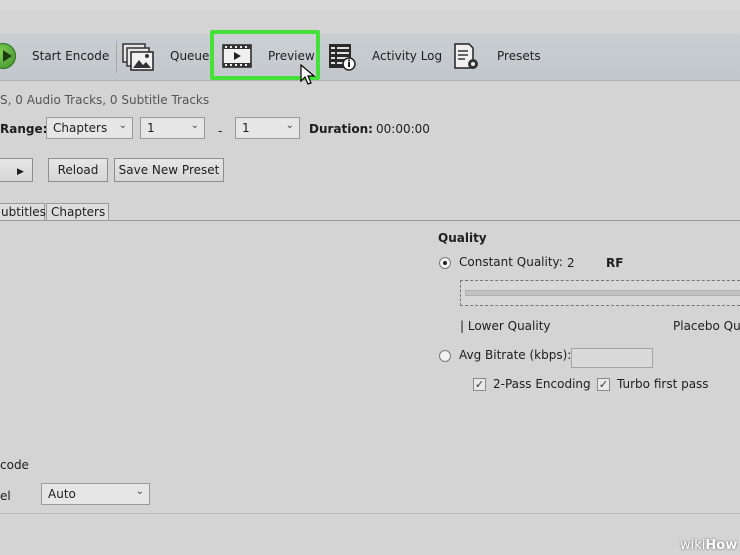 This screenshot has width=740, height=555. I want to click on avg-bitrate-label: Avg Bitrate (kbps):, so click(515, 355).